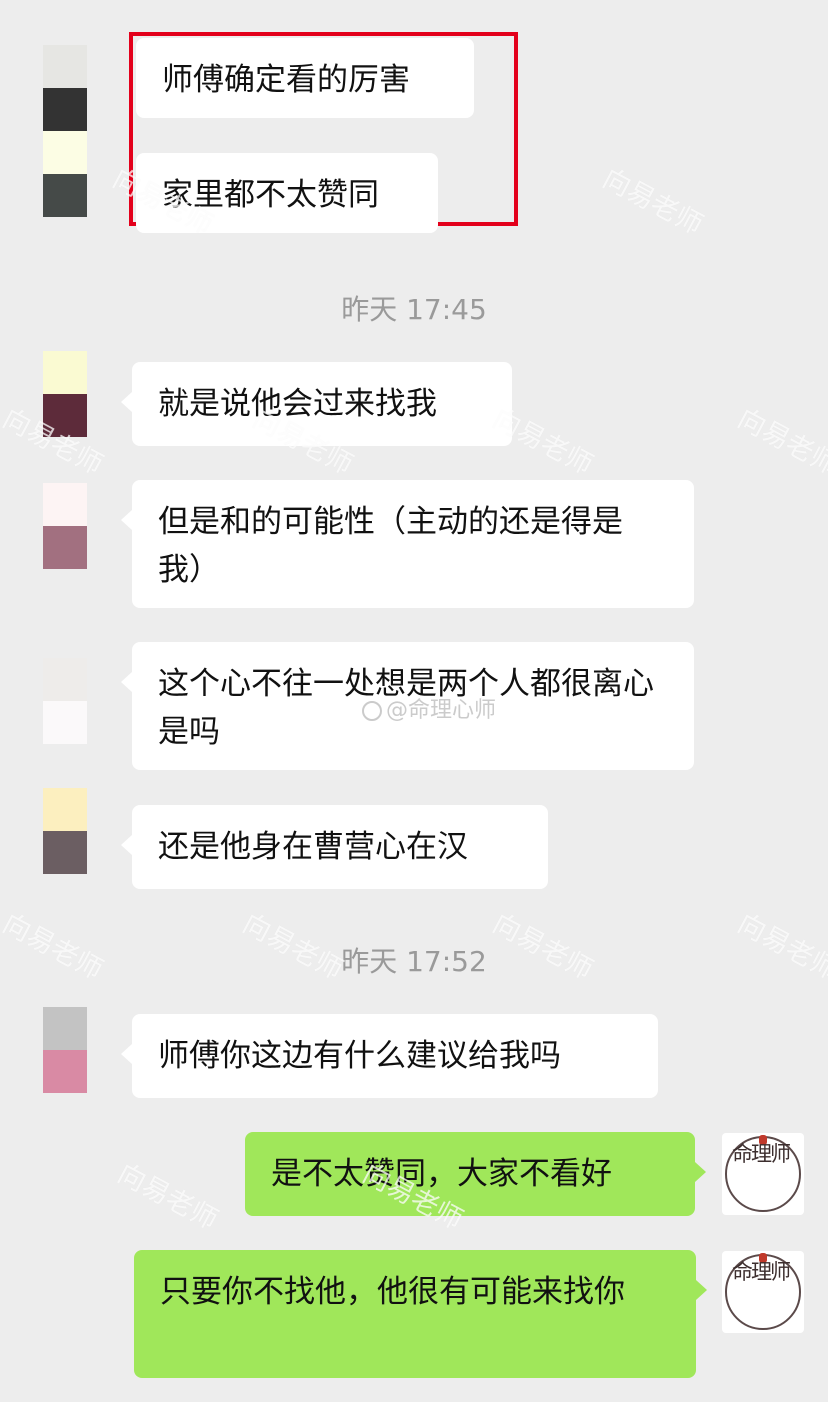 The height and width of the screenshot is (1402, 828). Describe the element at coordinates (372, 711) in the screenshot. I see `weibo-icon` at that location.